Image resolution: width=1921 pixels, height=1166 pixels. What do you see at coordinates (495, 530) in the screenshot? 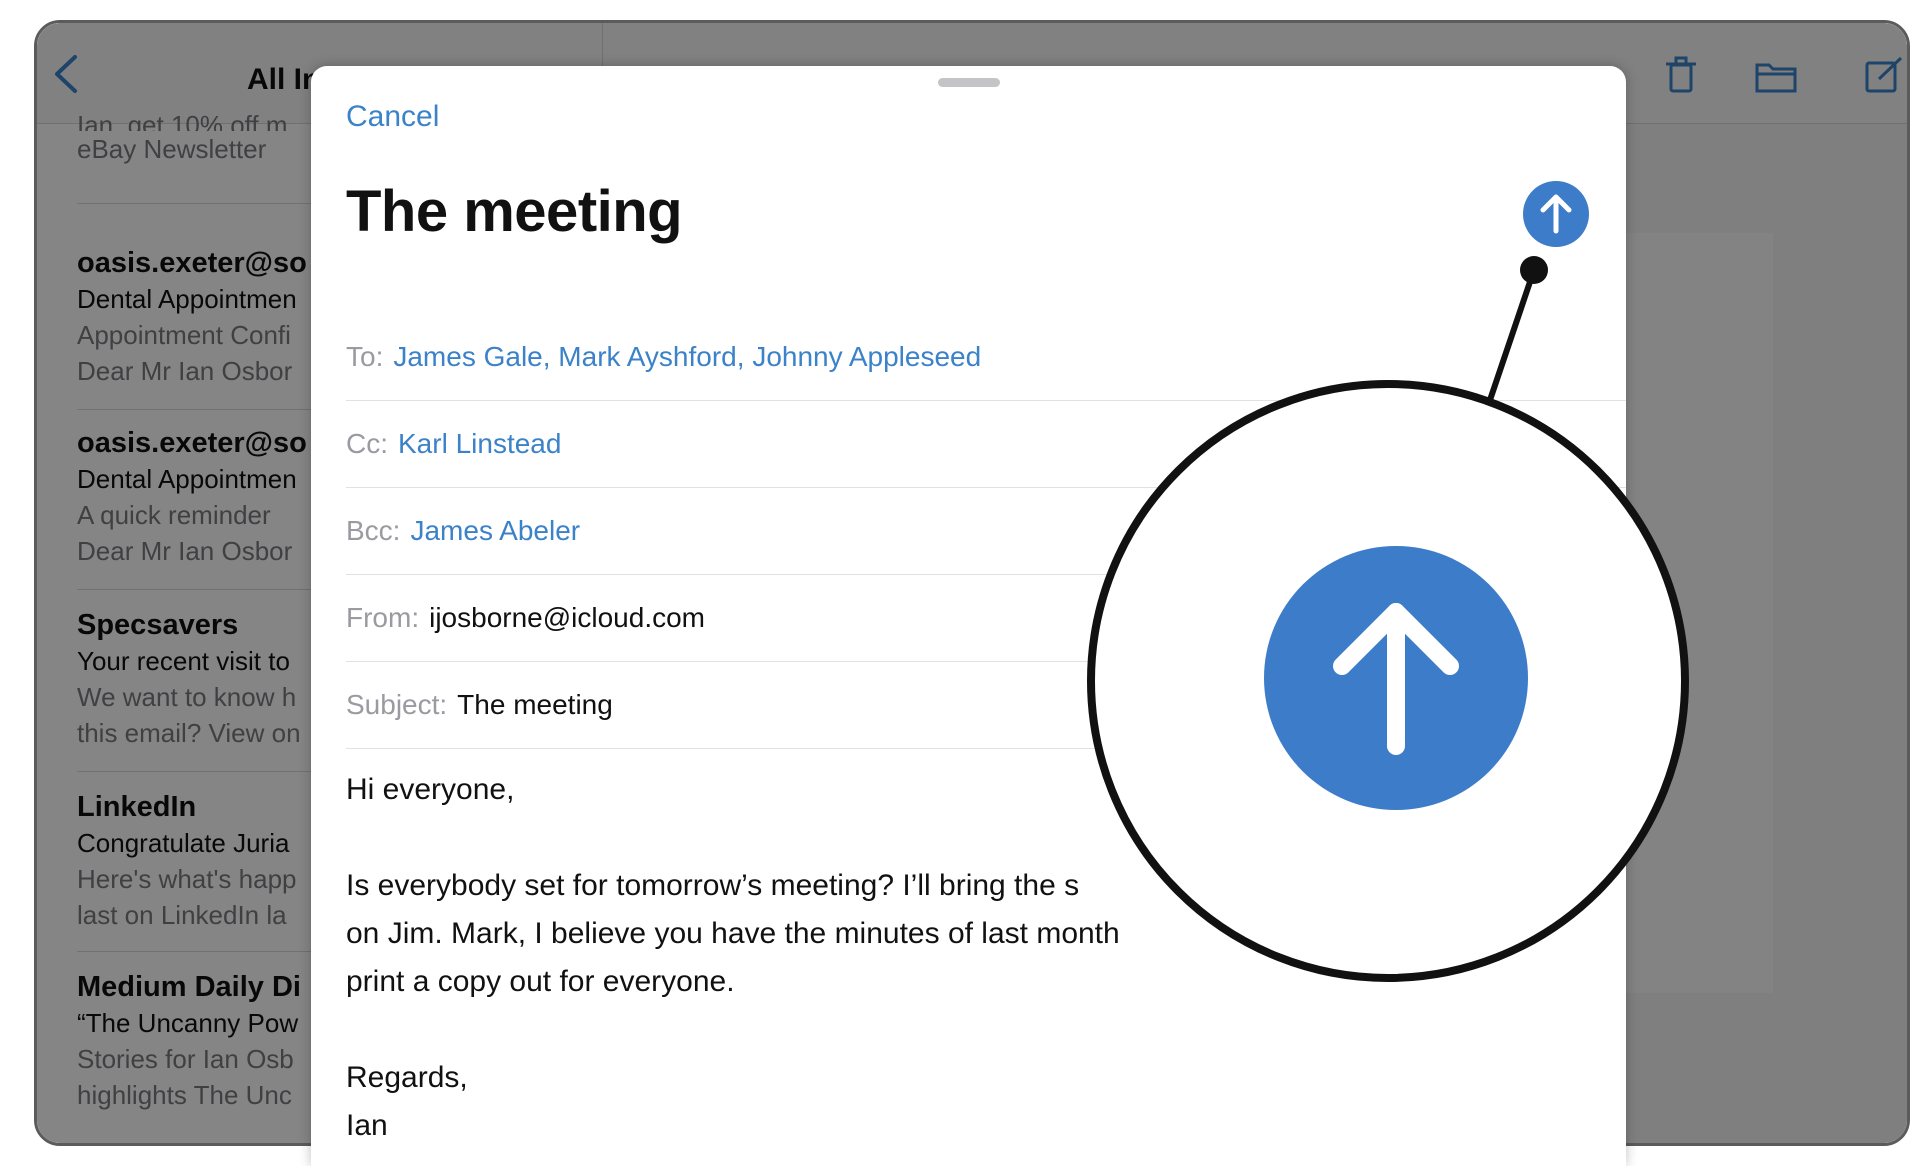
I see `bcc-recipients: James Abeler` at bounding box center [495, 530].